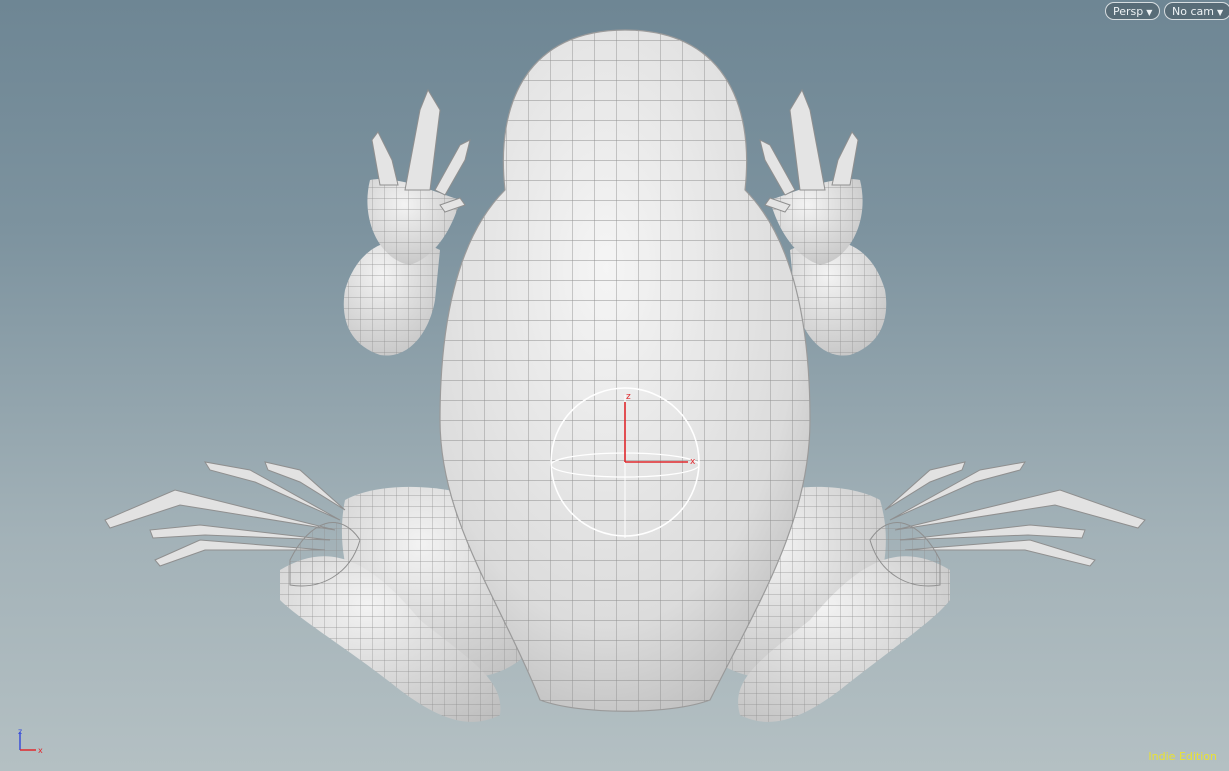  I want to click on camera-view-label: Persp, so click(1128, 11).